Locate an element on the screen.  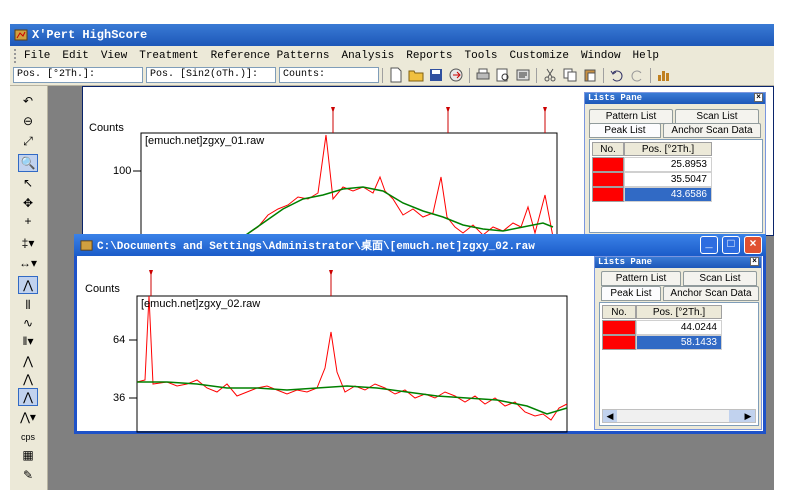
undo-icon is located at coordinates (617, 75).